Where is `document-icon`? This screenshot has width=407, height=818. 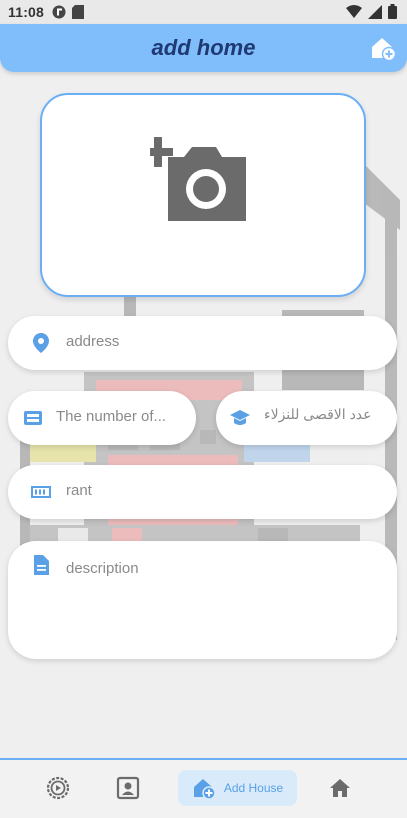 document-icon is located at coordinates (41, 565).